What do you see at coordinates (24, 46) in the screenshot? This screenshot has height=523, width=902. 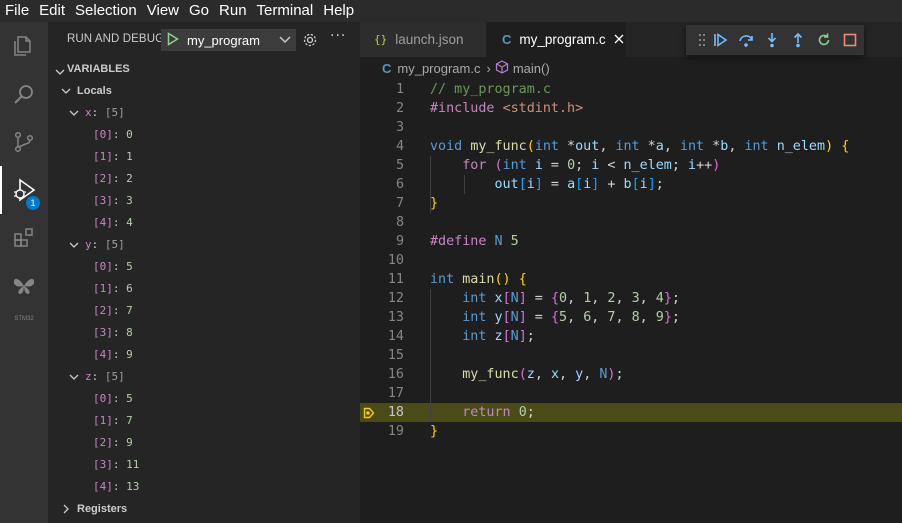 I see `explorer-icon` at bounding box center [24, 46].